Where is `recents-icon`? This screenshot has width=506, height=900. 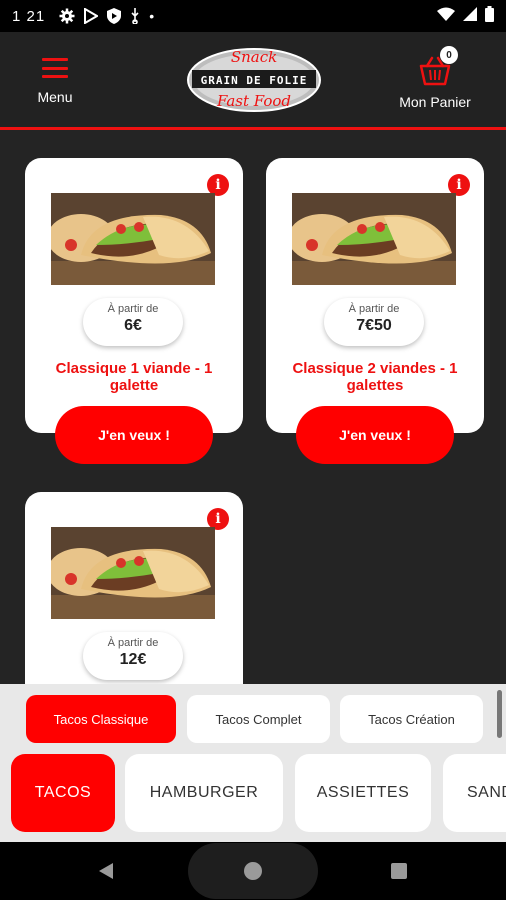 recents-icon is located at coordinates (399, 871).